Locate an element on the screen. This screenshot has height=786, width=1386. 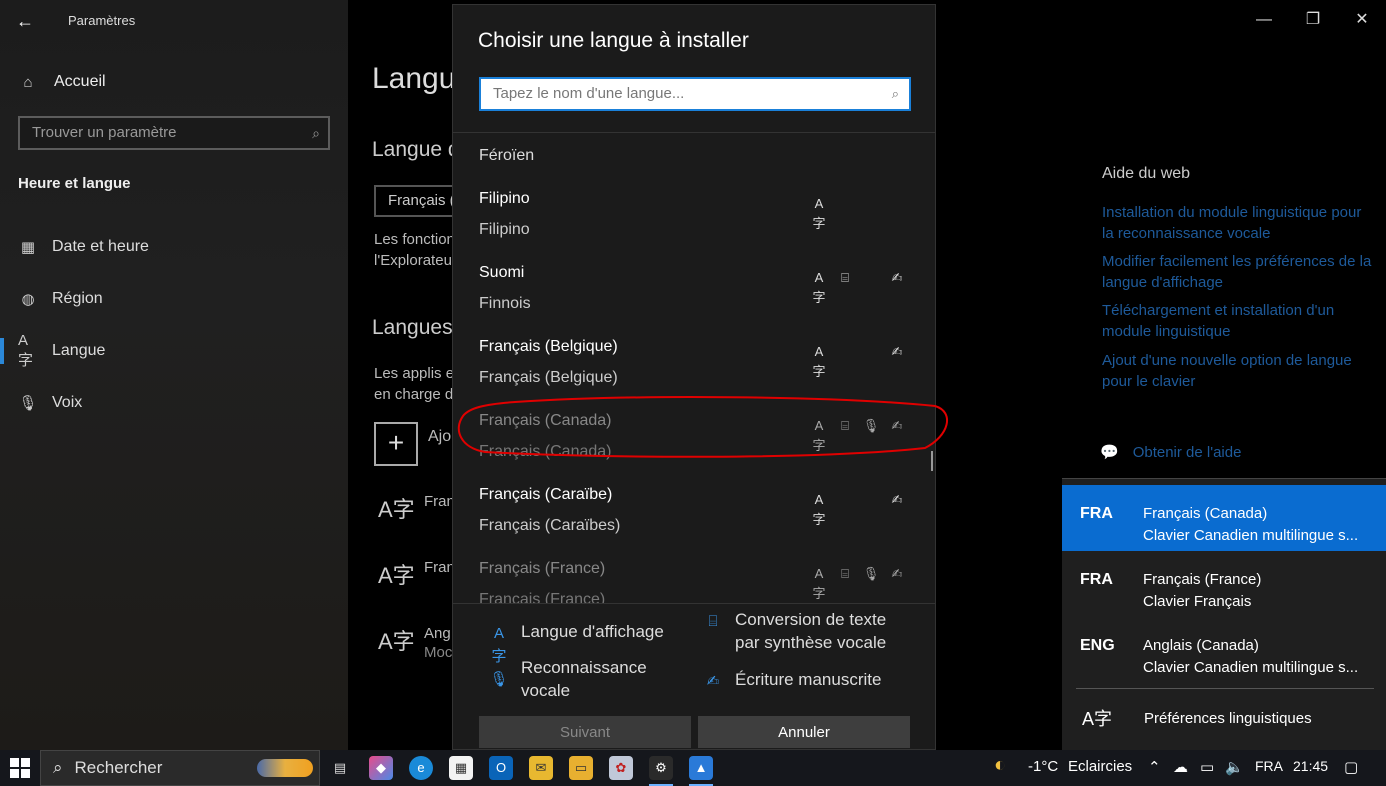
page-title: Langu is located at coordinates (414, 78).